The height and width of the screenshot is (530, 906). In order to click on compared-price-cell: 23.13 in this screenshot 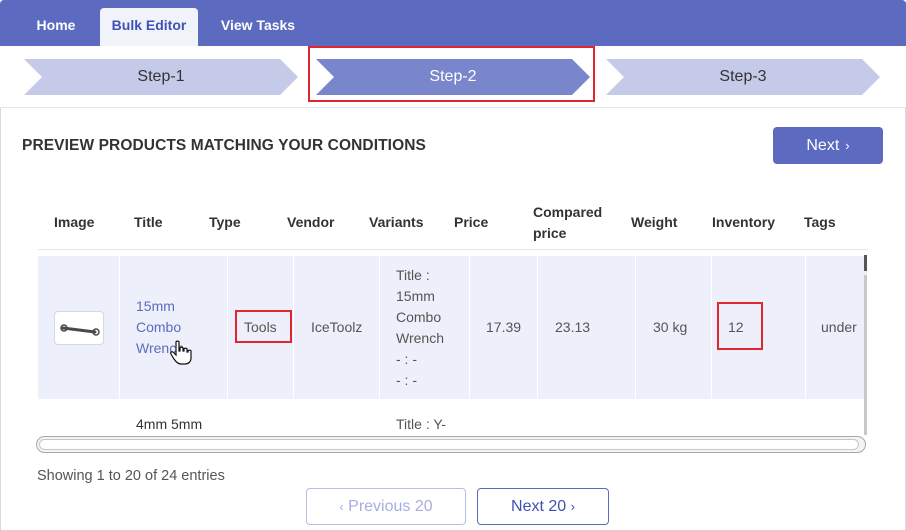, I will do `click(587, 327)`.